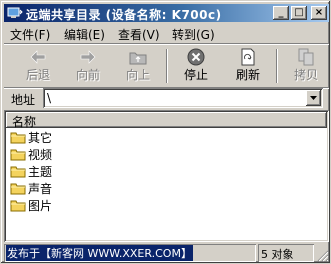 The image size is (331, 264). I want to click on stop-icon, so click(196, 57).